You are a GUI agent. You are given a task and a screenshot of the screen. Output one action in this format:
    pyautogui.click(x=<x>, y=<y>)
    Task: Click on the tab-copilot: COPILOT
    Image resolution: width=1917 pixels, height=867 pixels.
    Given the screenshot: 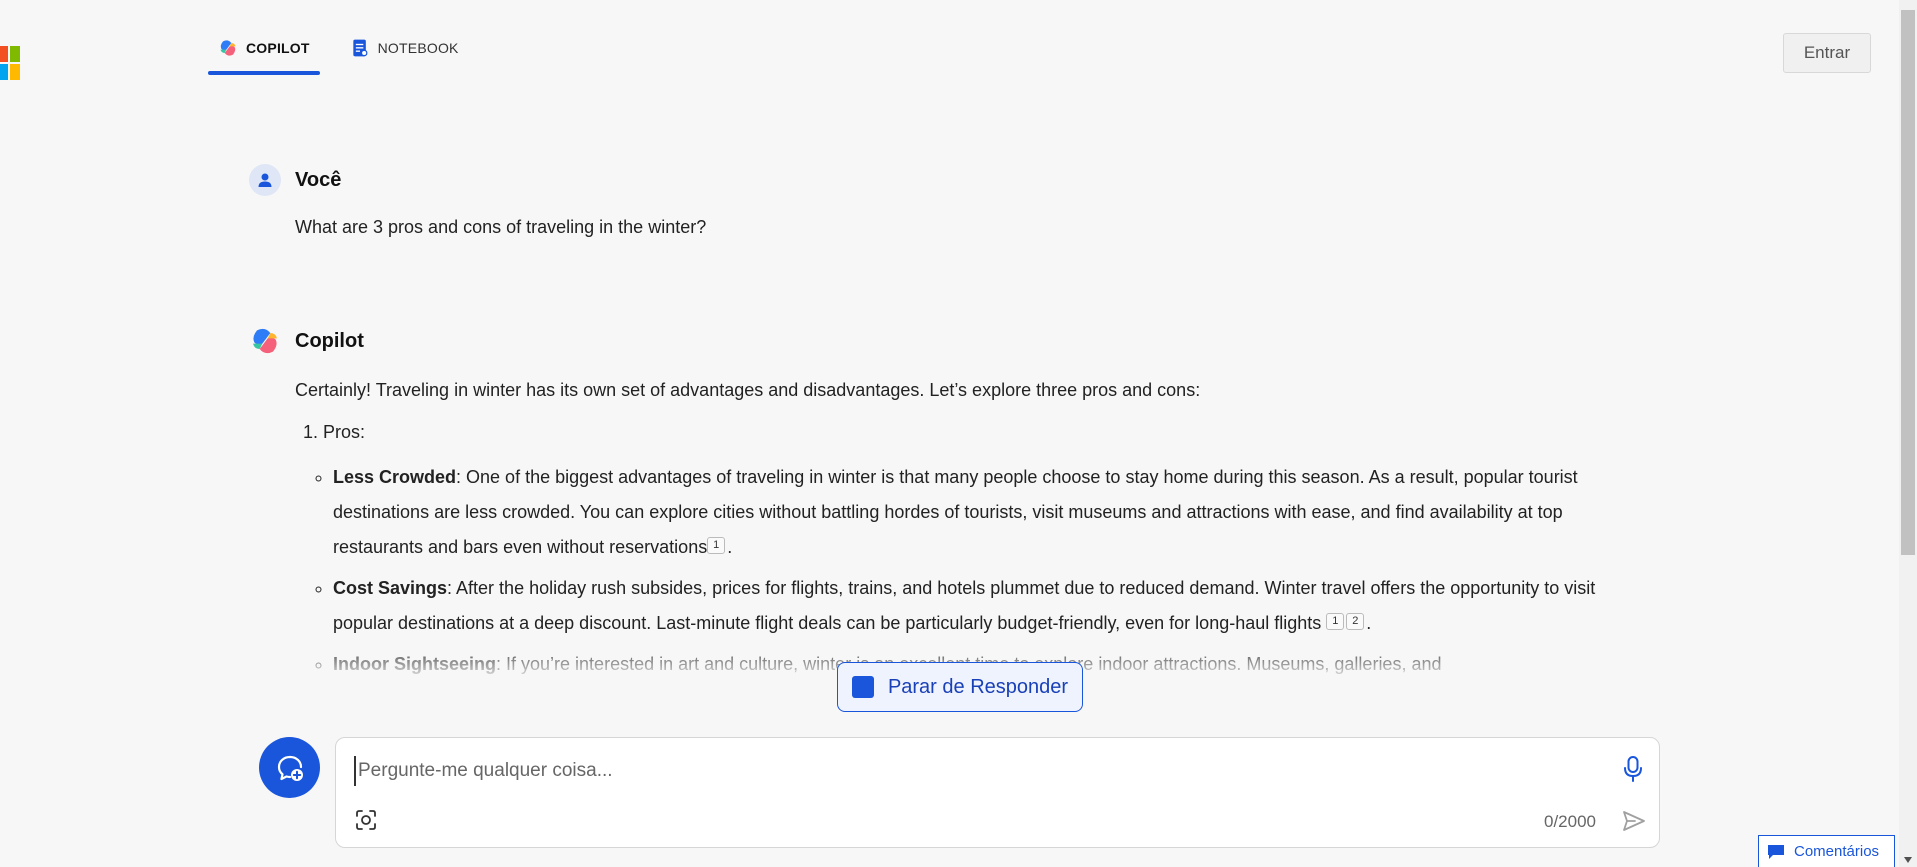 What is the action you would take?
    pyautogui.click(x=264, y=51)
    